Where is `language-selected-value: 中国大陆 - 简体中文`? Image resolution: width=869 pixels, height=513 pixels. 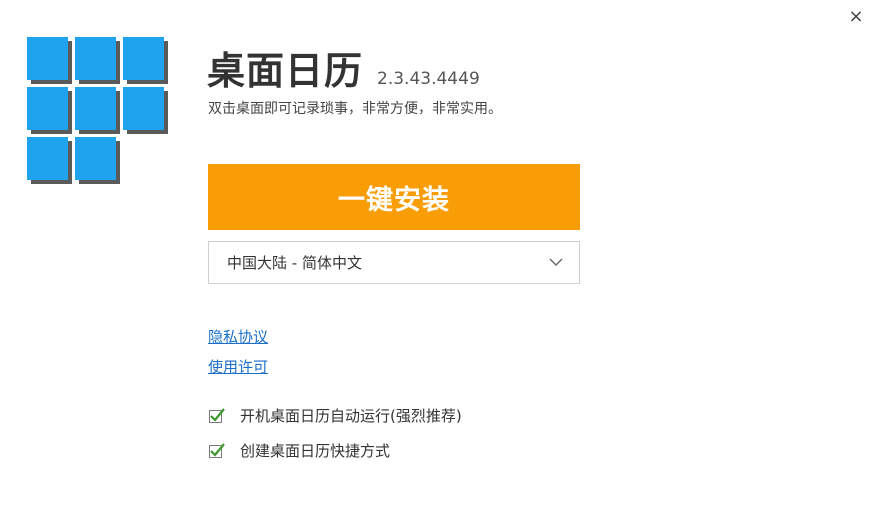 language-selected-value: 中国大陆 - 简体中文 is located at coordinates (294, 263).